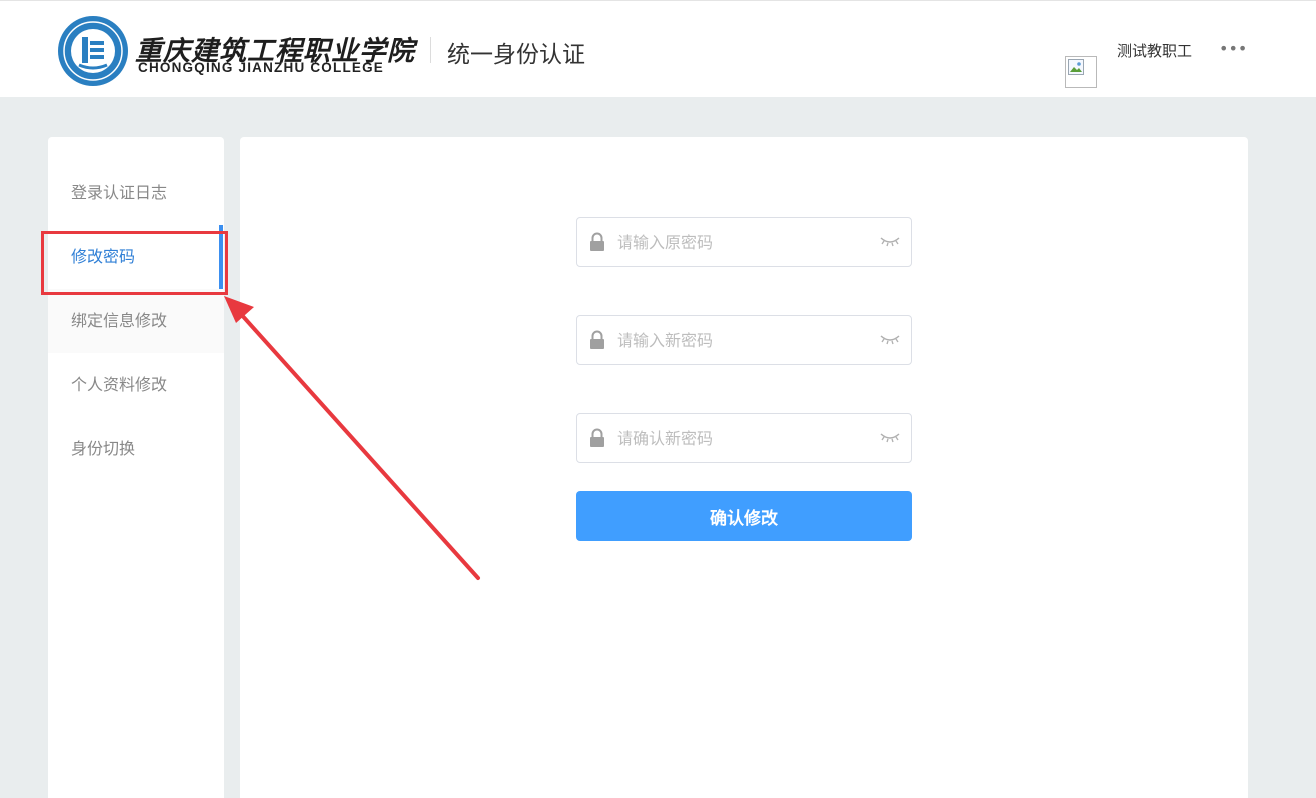  What do you see at coordinates (430, 50) in the screenshot?
I see `title-divider` at bounding box center [430, 50].